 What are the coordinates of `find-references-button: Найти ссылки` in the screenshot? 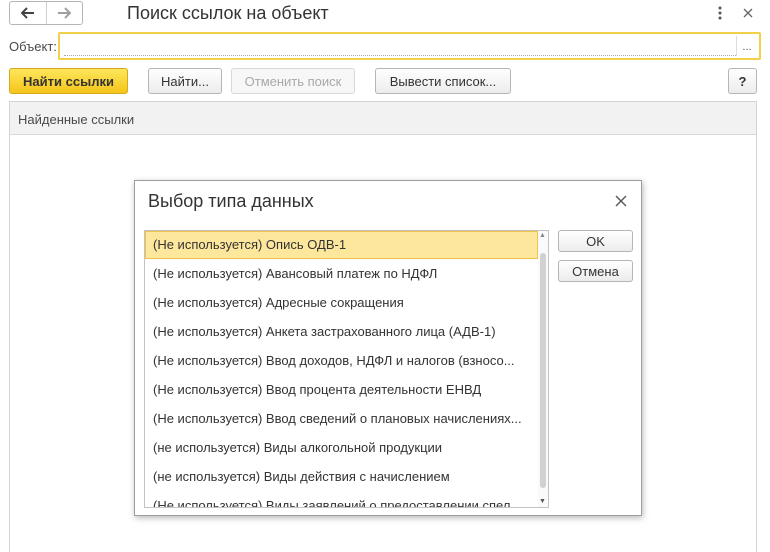 It's located at (68, 81).